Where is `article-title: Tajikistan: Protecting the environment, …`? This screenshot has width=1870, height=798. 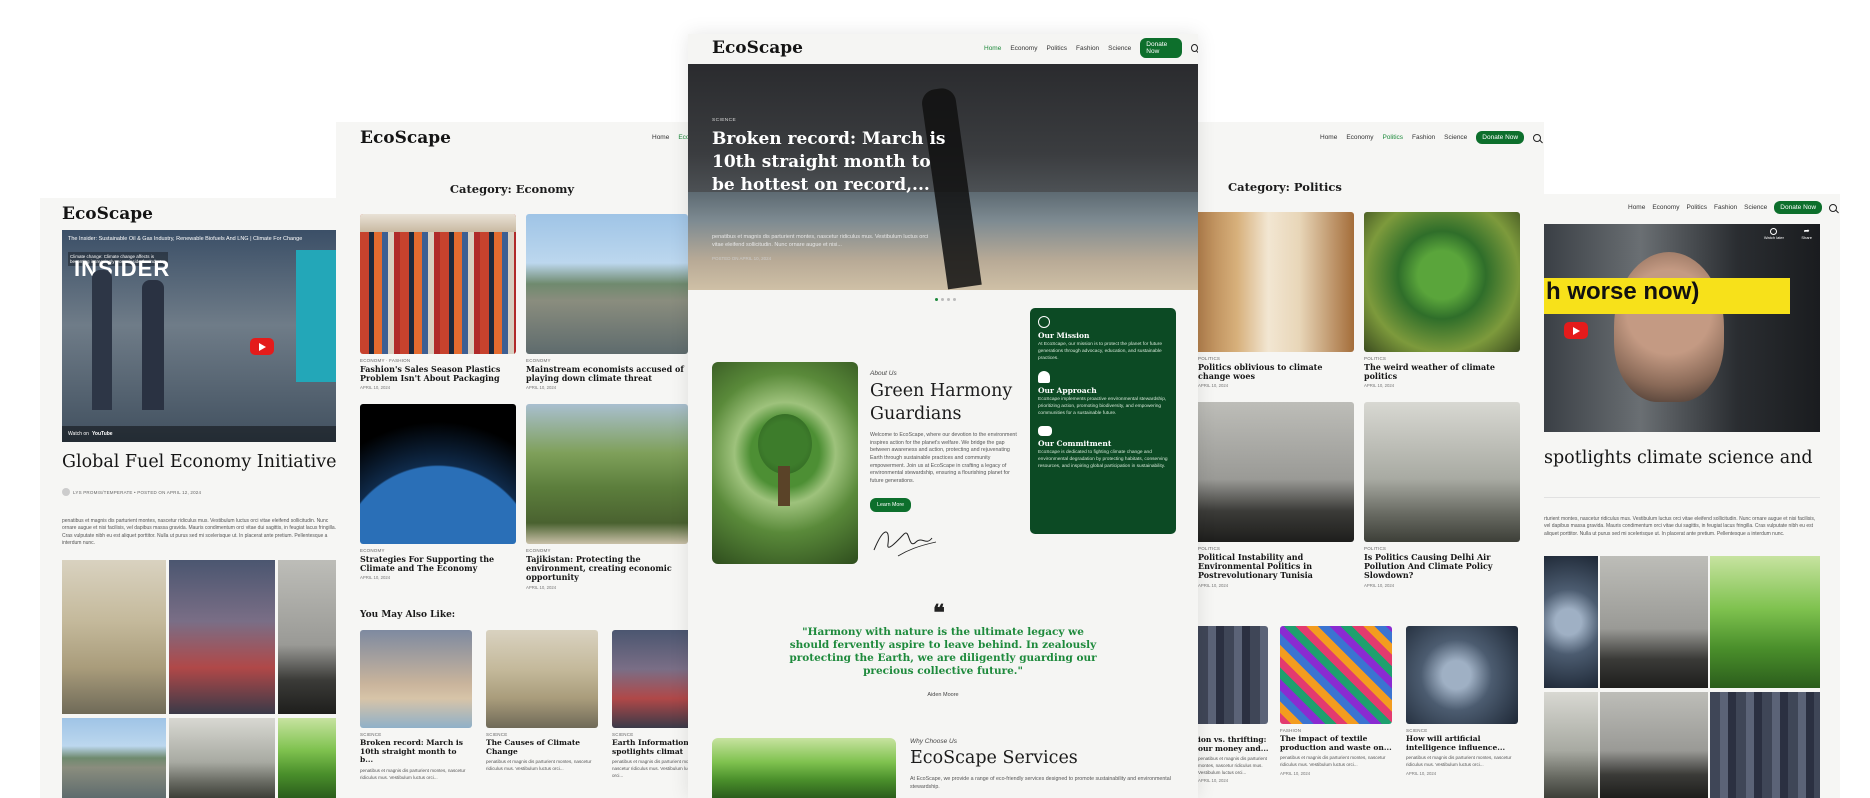 article-title: Tajikistan: Protecting the environment, … is located at coordinates (606, 568).